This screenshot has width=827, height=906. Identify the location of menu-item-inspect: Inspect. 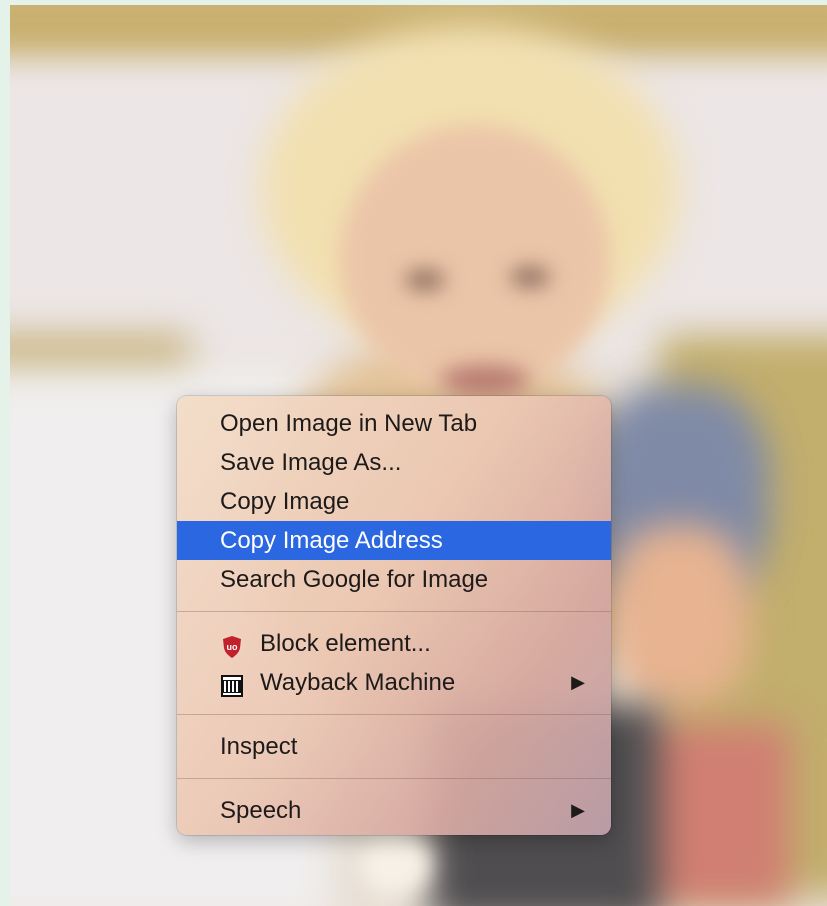
(394, 746).